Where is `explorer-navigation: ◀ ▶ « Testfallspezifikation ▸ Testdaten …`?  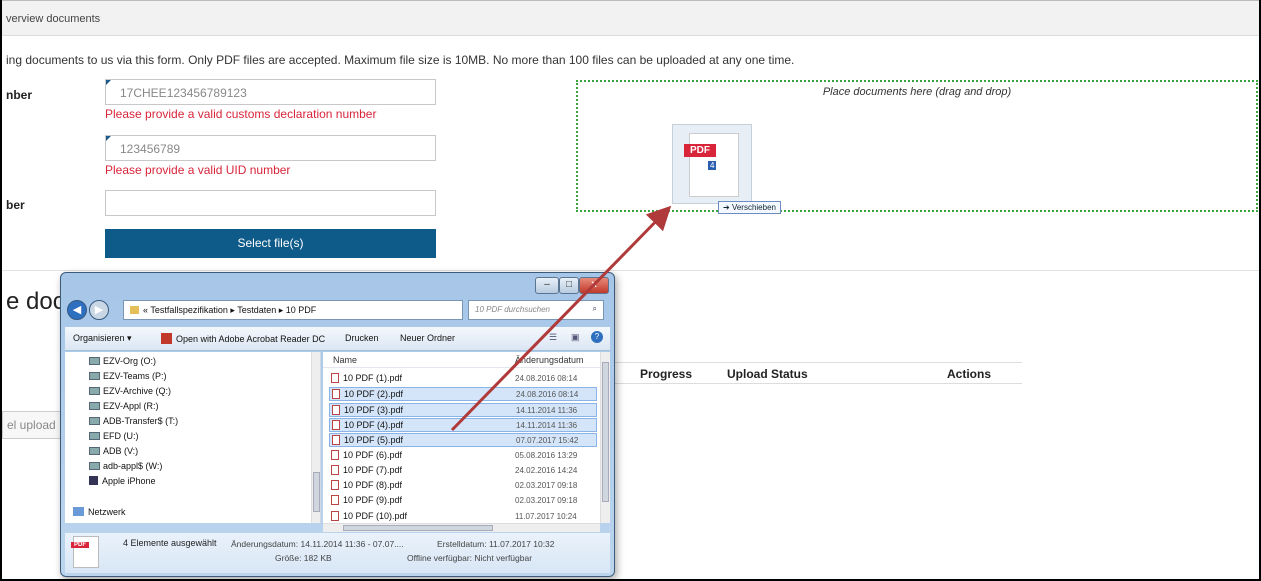 explorer-navigation: ◀ ▶ « Testfallspezifikation ▸ Testdaten … is located at coordinates (337, 311).